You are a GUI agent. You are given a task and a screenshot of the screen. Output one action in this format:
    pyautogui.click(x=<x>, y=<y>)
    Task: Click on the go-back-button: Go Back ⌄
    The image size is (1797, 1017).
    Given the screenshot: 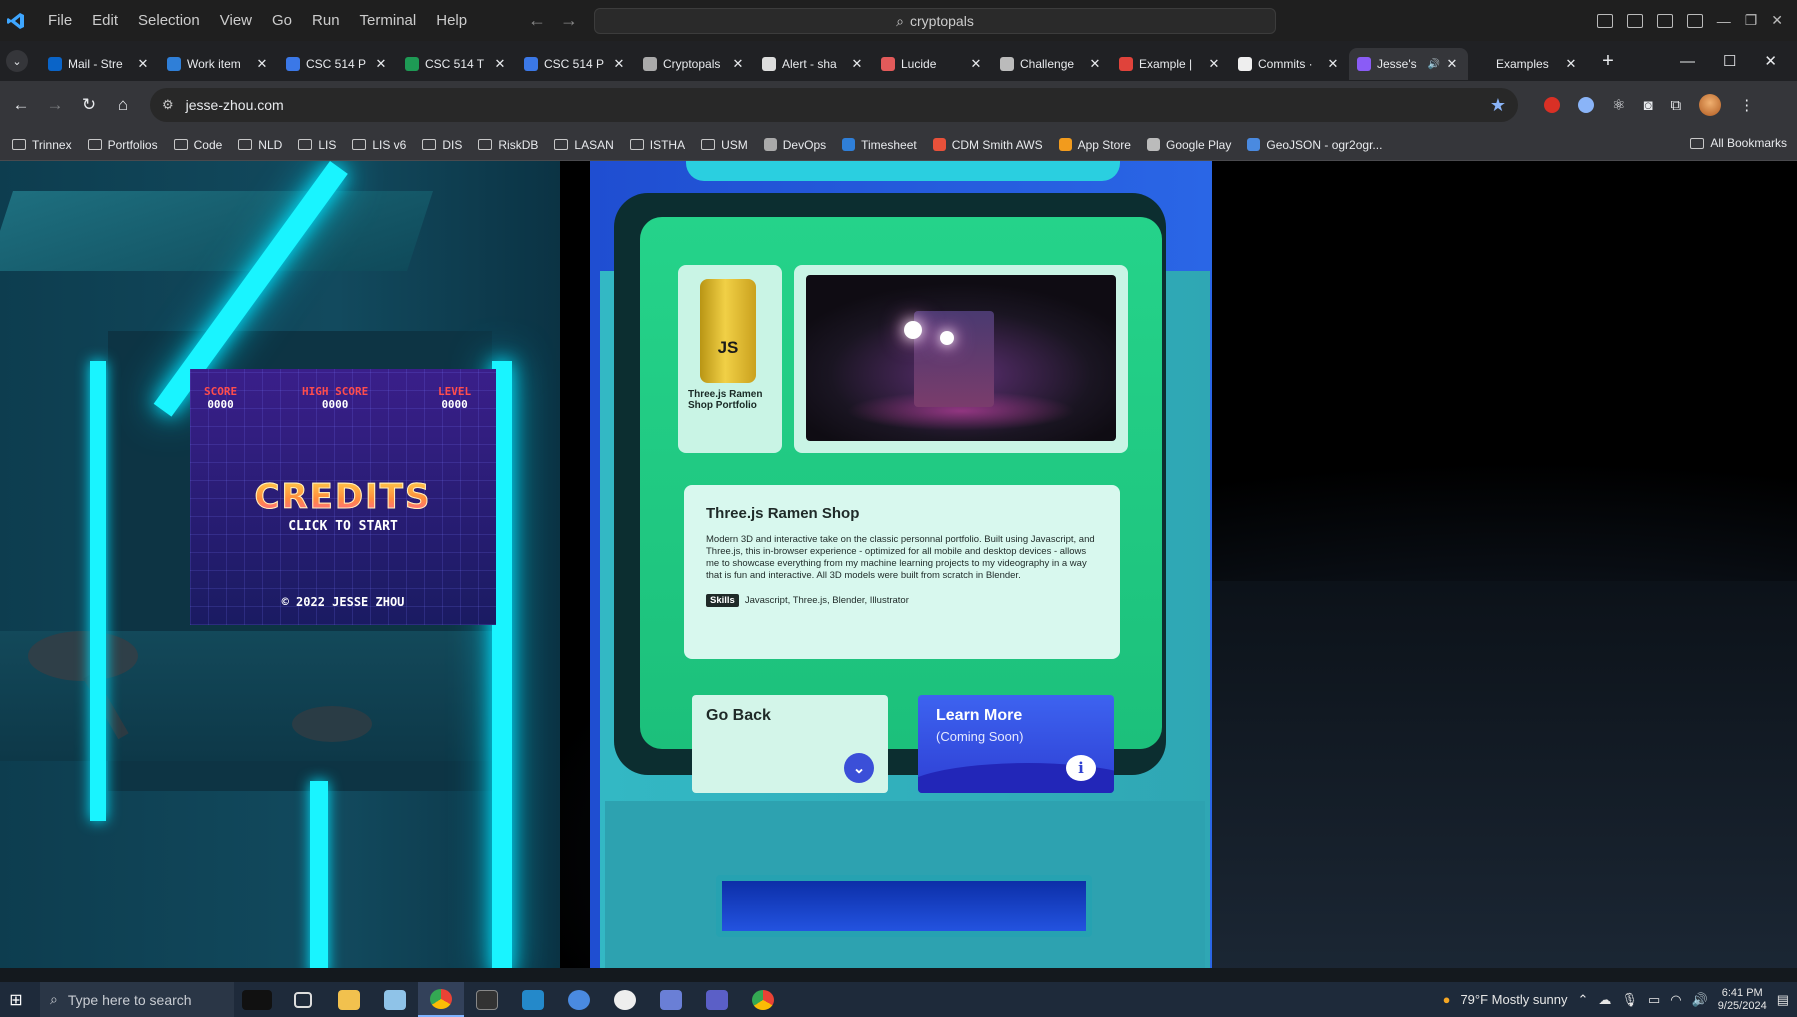 What is the action you would take?
    pyautogui.click(x=790, y=744)
    